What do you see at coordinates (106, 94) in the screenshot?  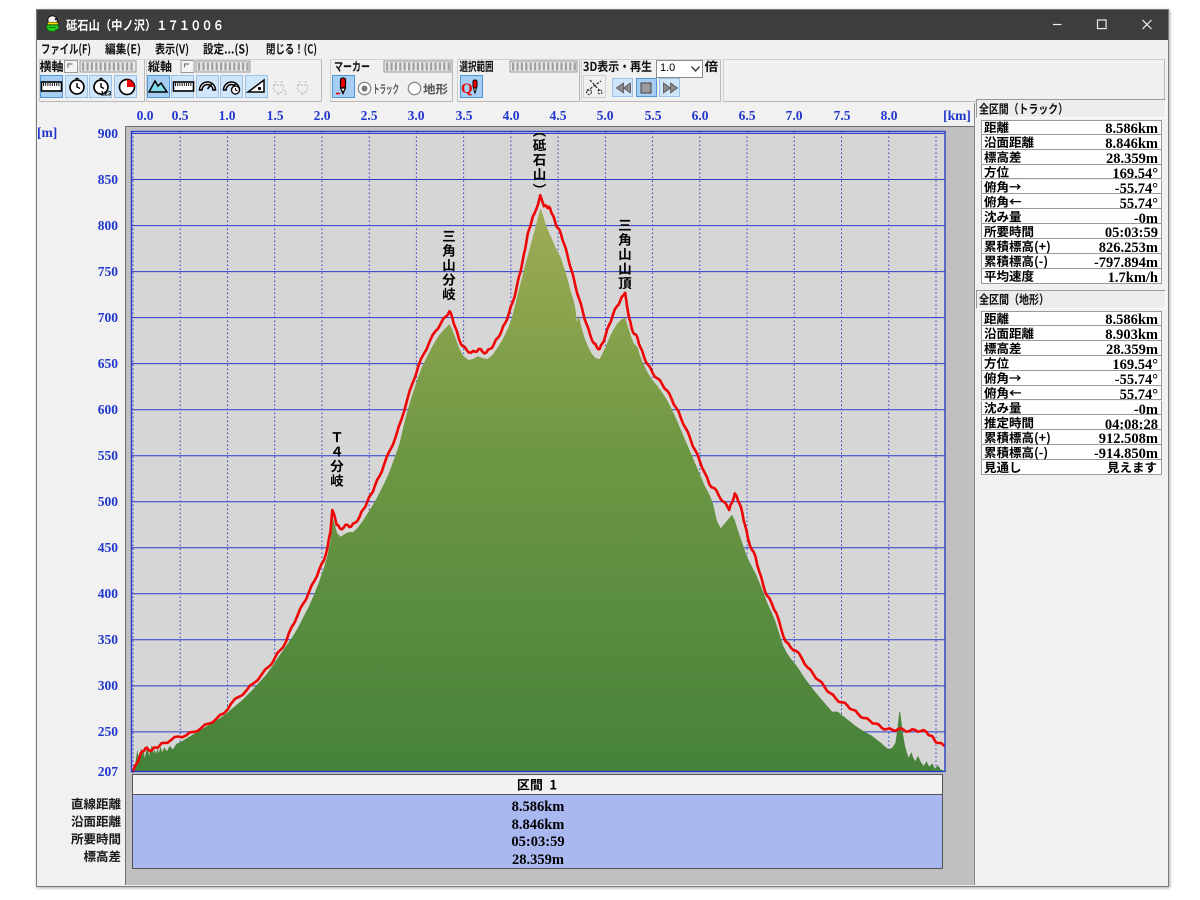 I see `svg-text: 123` at bounding box center [106, 94].